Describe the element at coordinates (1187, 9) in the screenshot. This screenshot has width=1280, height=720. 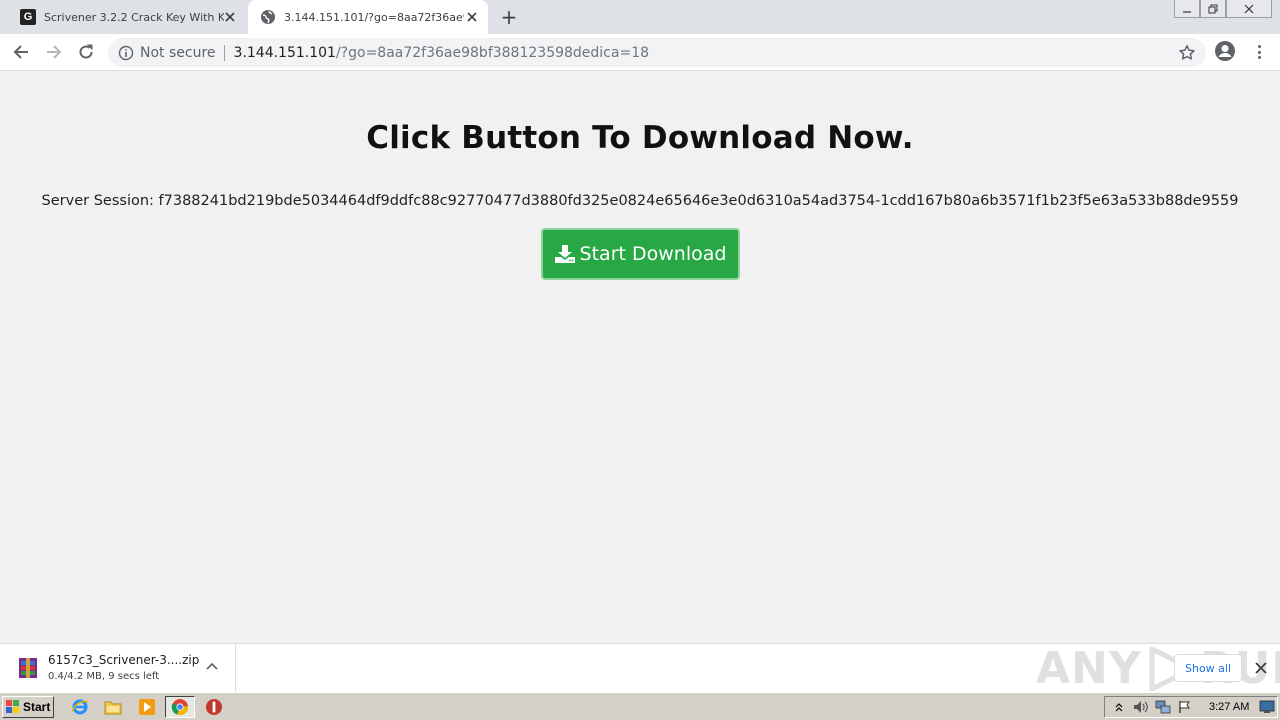
I see `minimize-button` at that location.